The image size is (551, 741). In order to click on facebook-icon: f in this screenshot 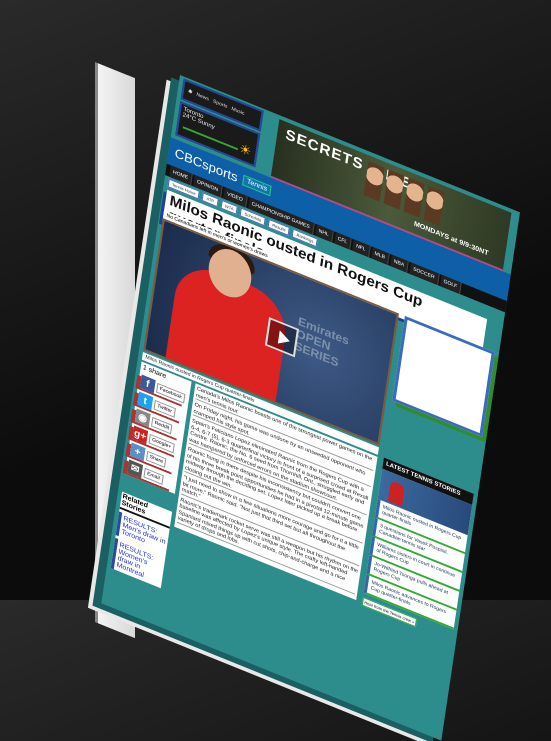, I will do `click(147, 384)`.